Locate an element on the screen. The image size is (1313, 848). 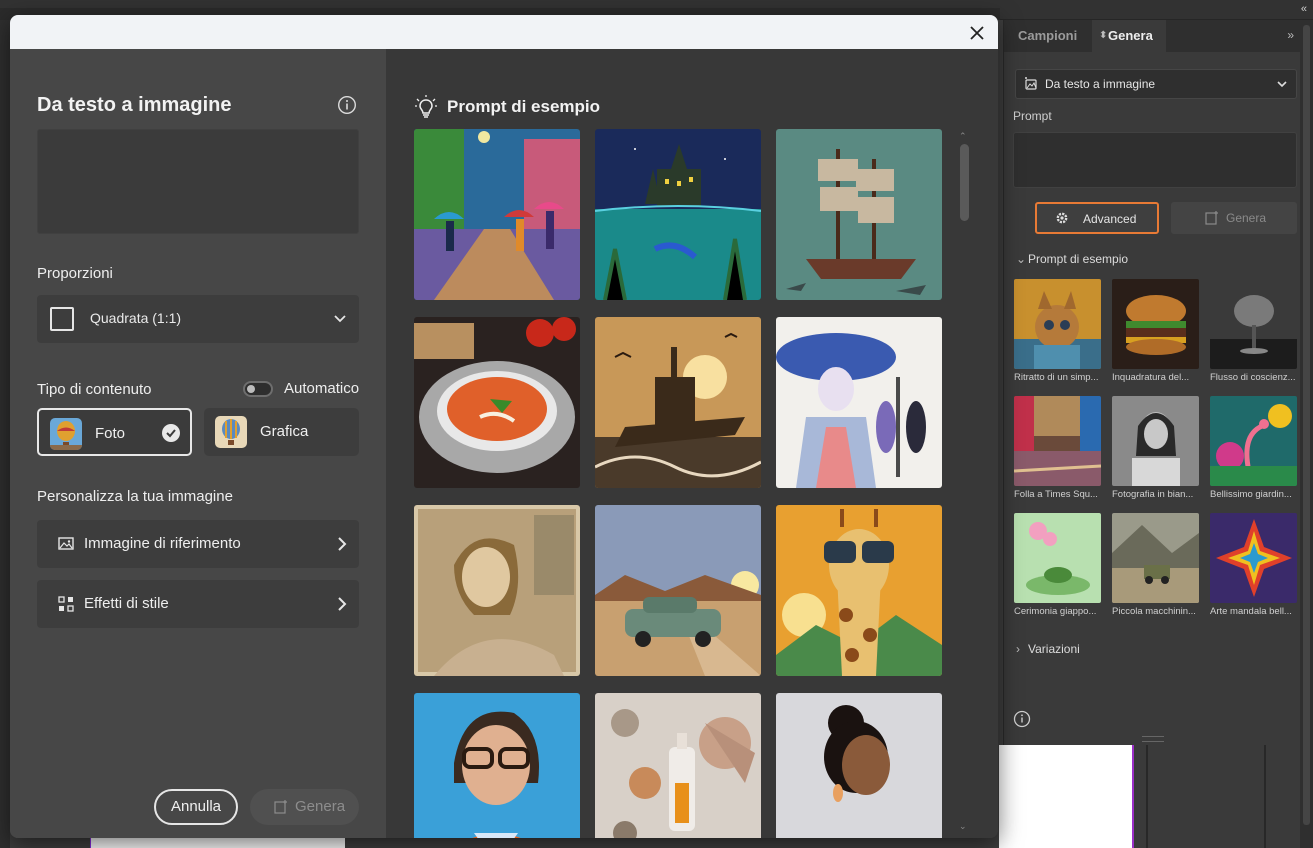
content-type-graphic: Grafica is located at coordinates (281, 432).